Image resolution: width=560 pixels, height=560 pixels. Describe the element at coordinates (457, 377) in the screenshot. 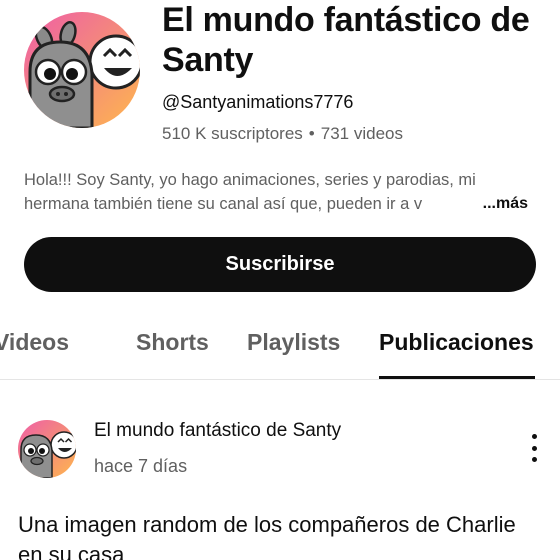

I see `active-tab-indicator` at that location.